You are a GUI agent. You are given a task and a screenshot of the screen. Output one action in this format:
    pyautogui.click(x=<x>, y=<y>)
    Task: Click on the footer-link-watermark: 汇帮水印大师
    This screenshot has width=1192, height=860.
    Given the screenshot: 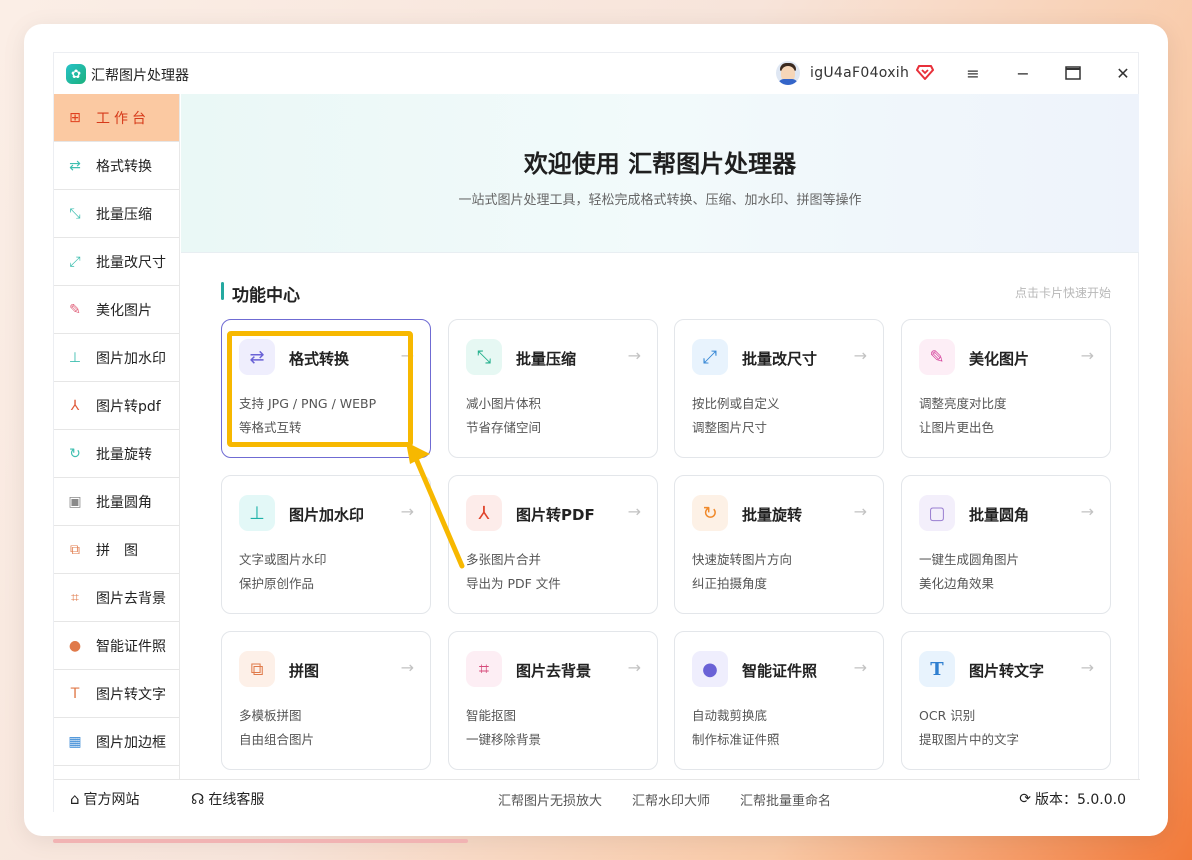 What is the action you would take?
    pyautogui.click(x=671, y=799)
    